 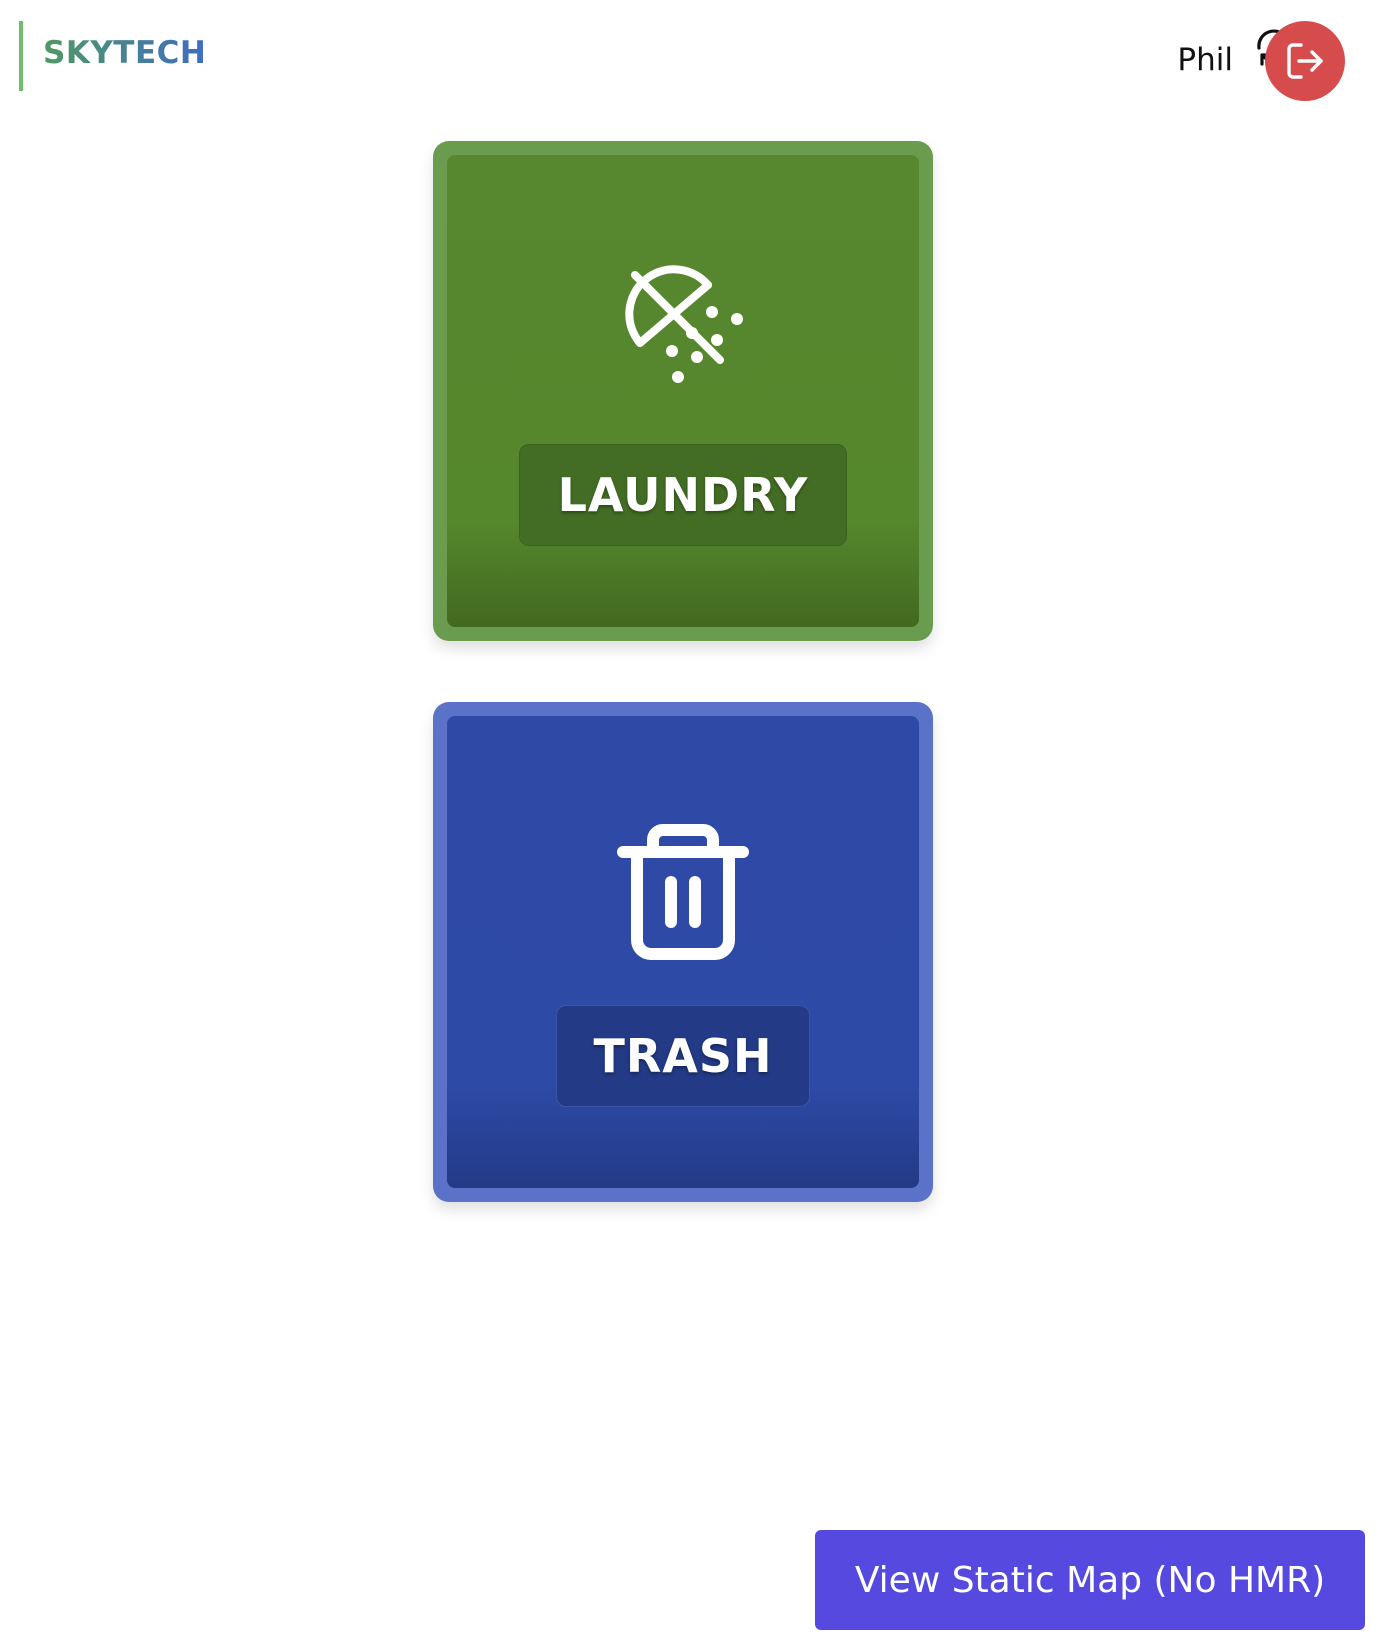 I want to click on shower-off-icon, so click(x=683, y=330).